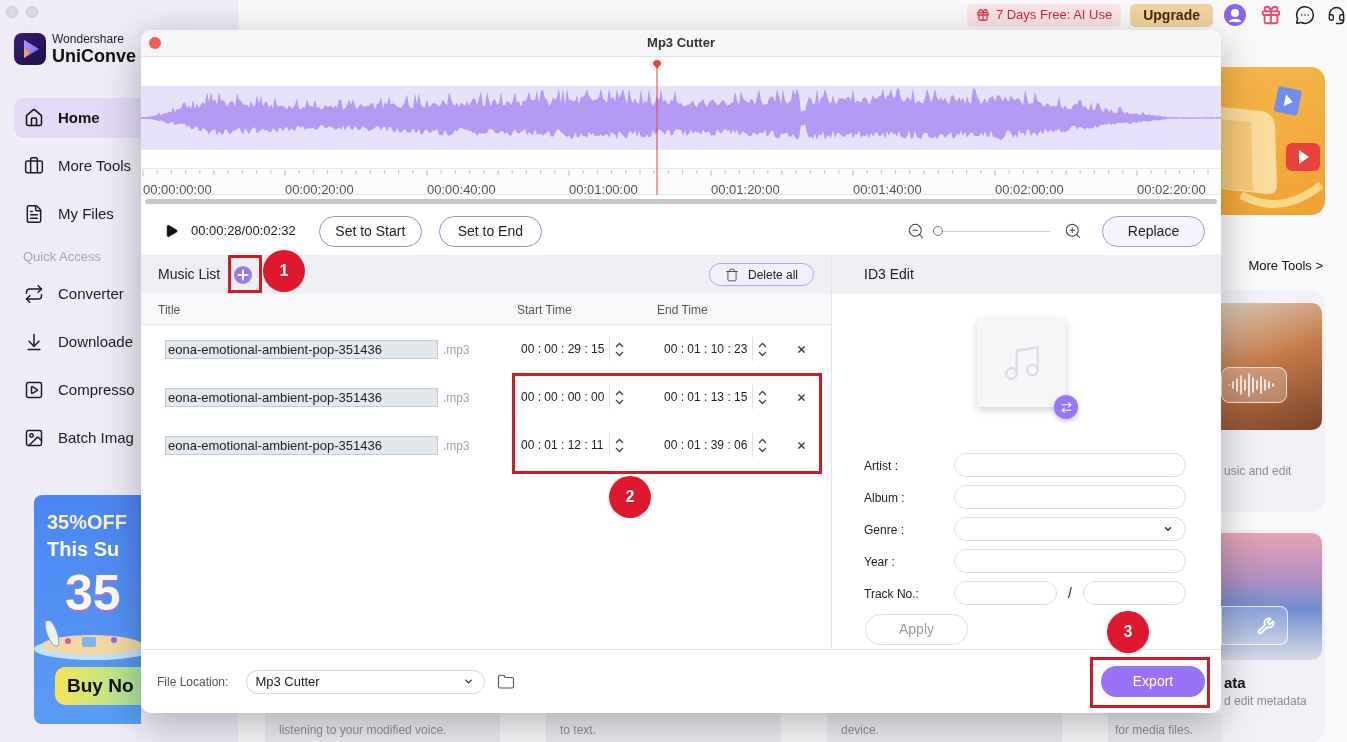 This screenshot has width=1347, height=742. What do you see at coordinates (62, 257) in the screenshot?
I see `section-label: Quick Access` at bounding box center [62, 257].